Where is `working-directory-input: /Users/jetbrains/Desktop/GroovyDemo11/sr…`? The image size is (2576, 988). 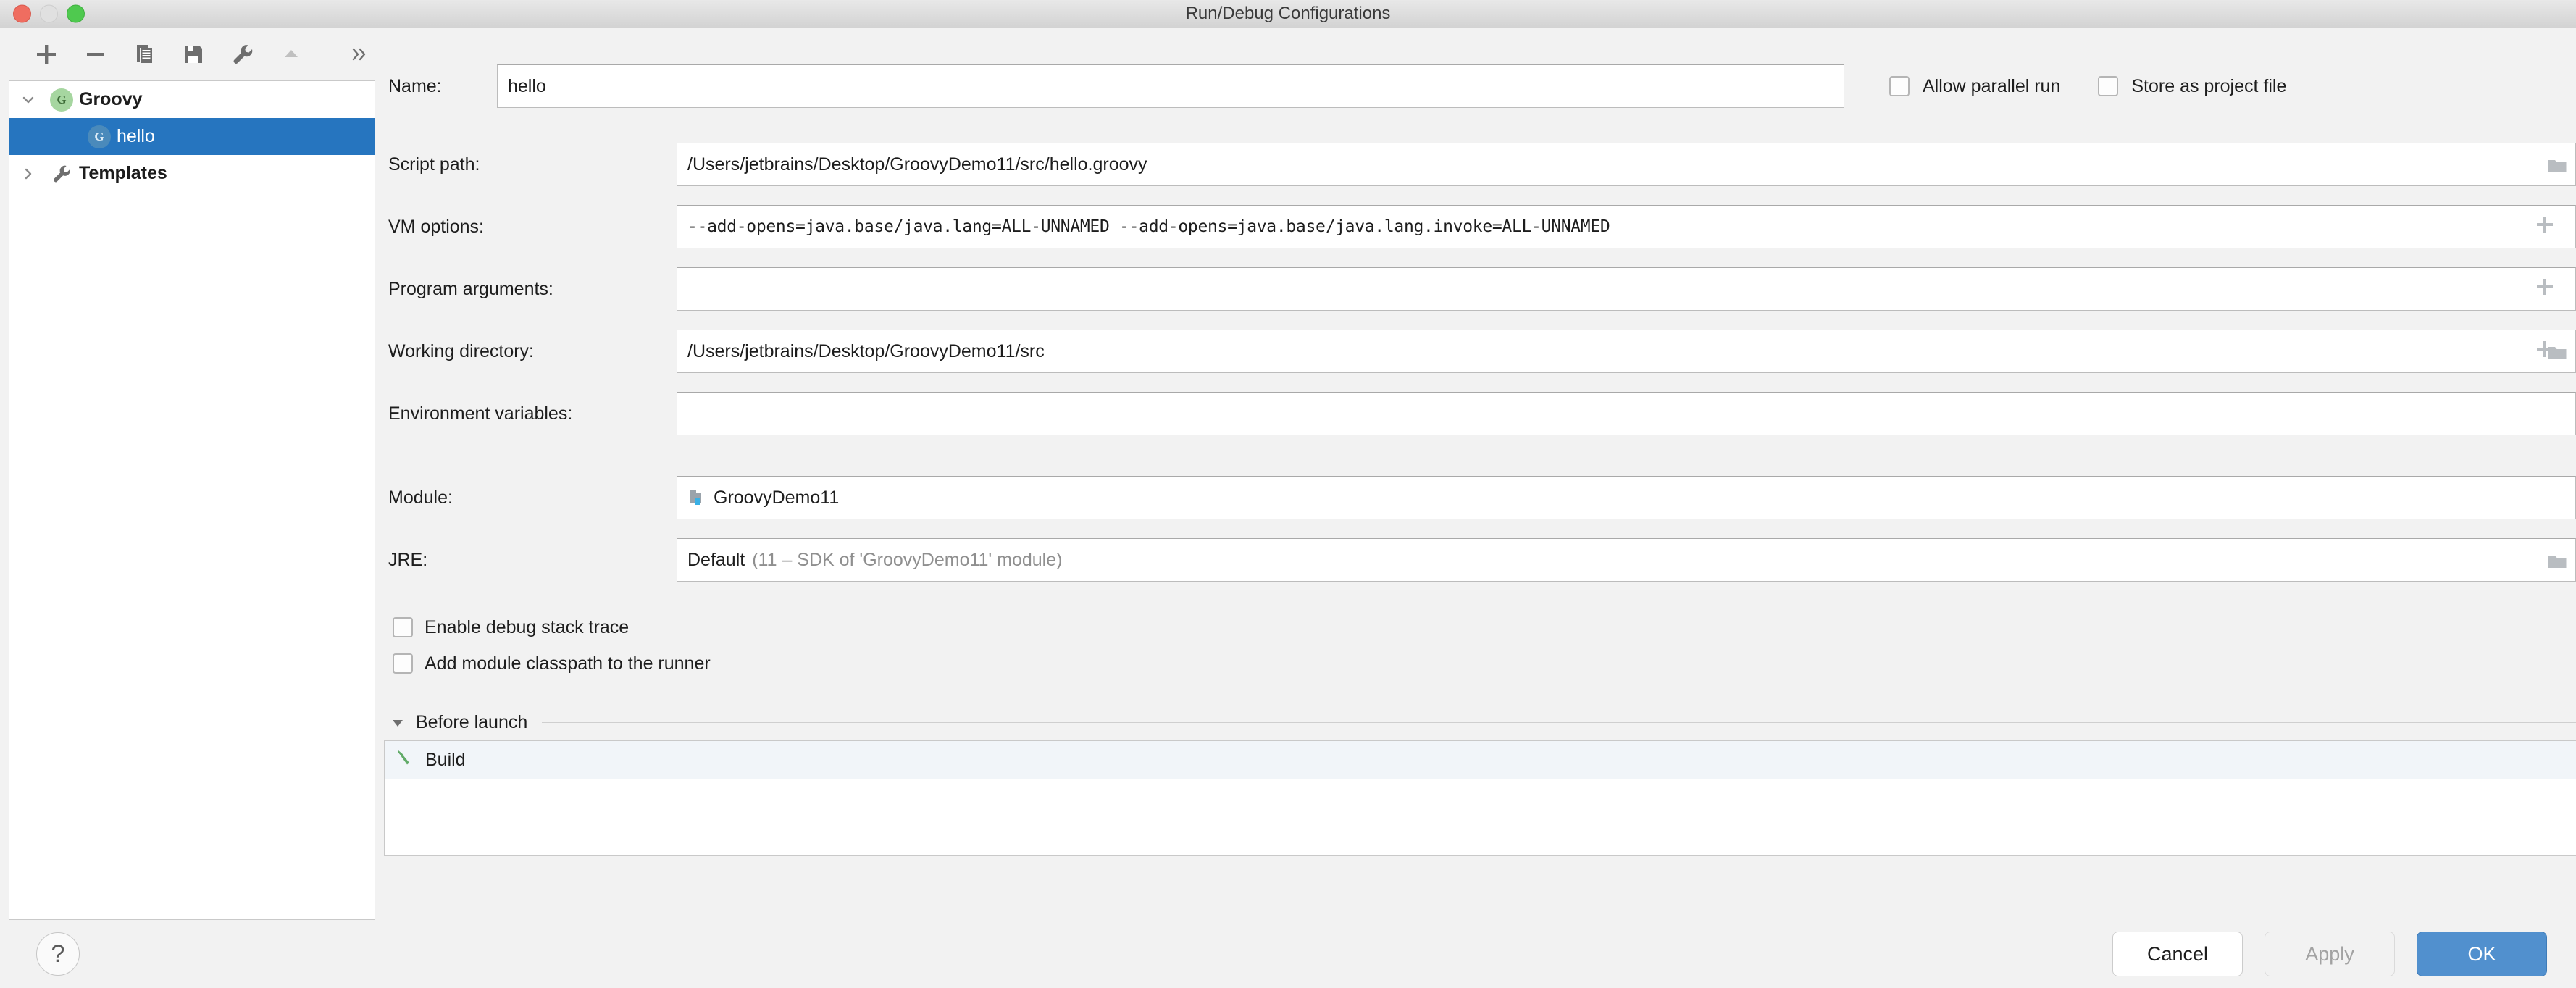
working-directory-input: /Users/jetbrains/Desktop/GroovyDemo11/sr… is located at coordinates (1627, 351).